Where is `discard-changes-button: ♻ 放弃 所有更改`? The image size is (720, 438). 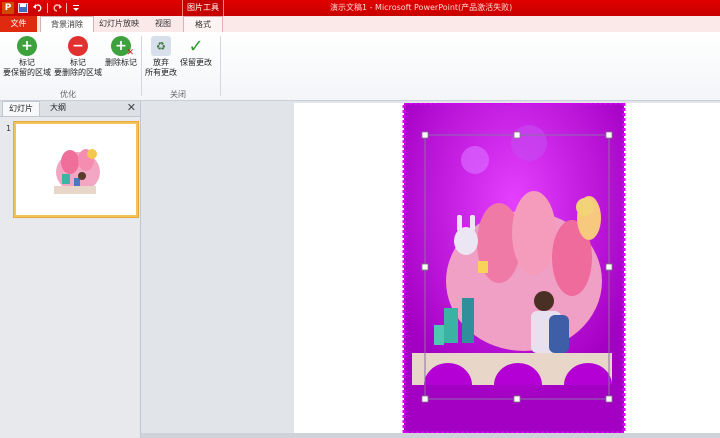
discard-changes-button: ♻ 放弃 所有更改 is located at coordinates (161, 57).